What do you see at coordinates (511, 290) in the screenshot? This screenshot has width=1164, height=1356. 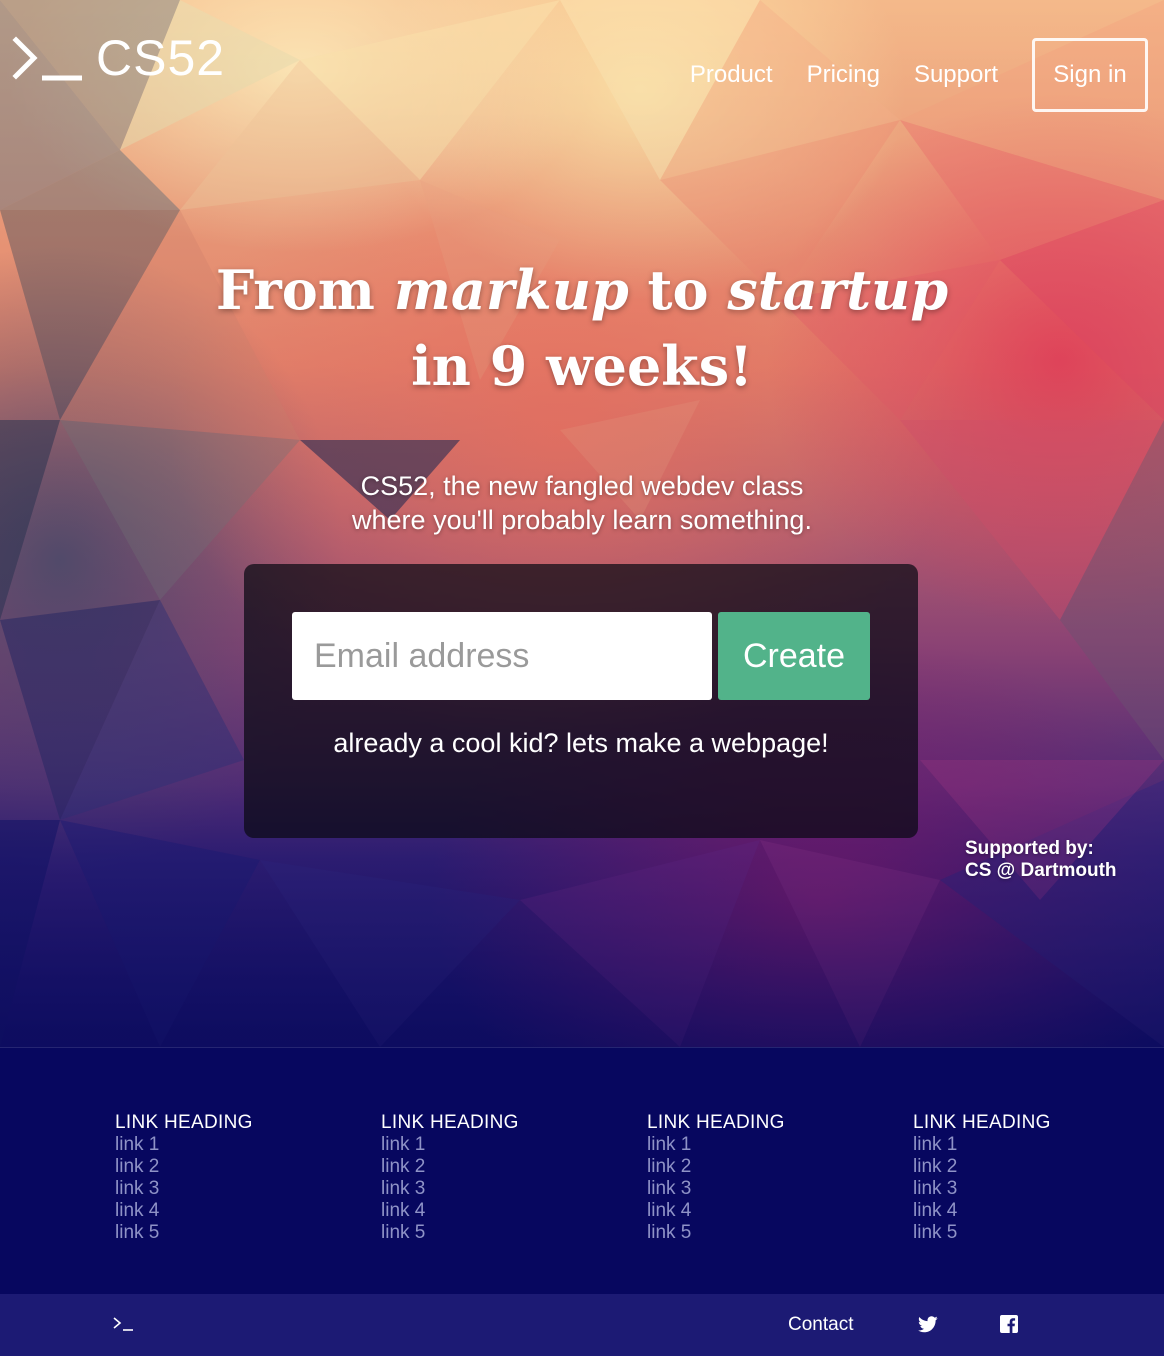 I see `headline-markup: markup` at bounding box center [511, 290].